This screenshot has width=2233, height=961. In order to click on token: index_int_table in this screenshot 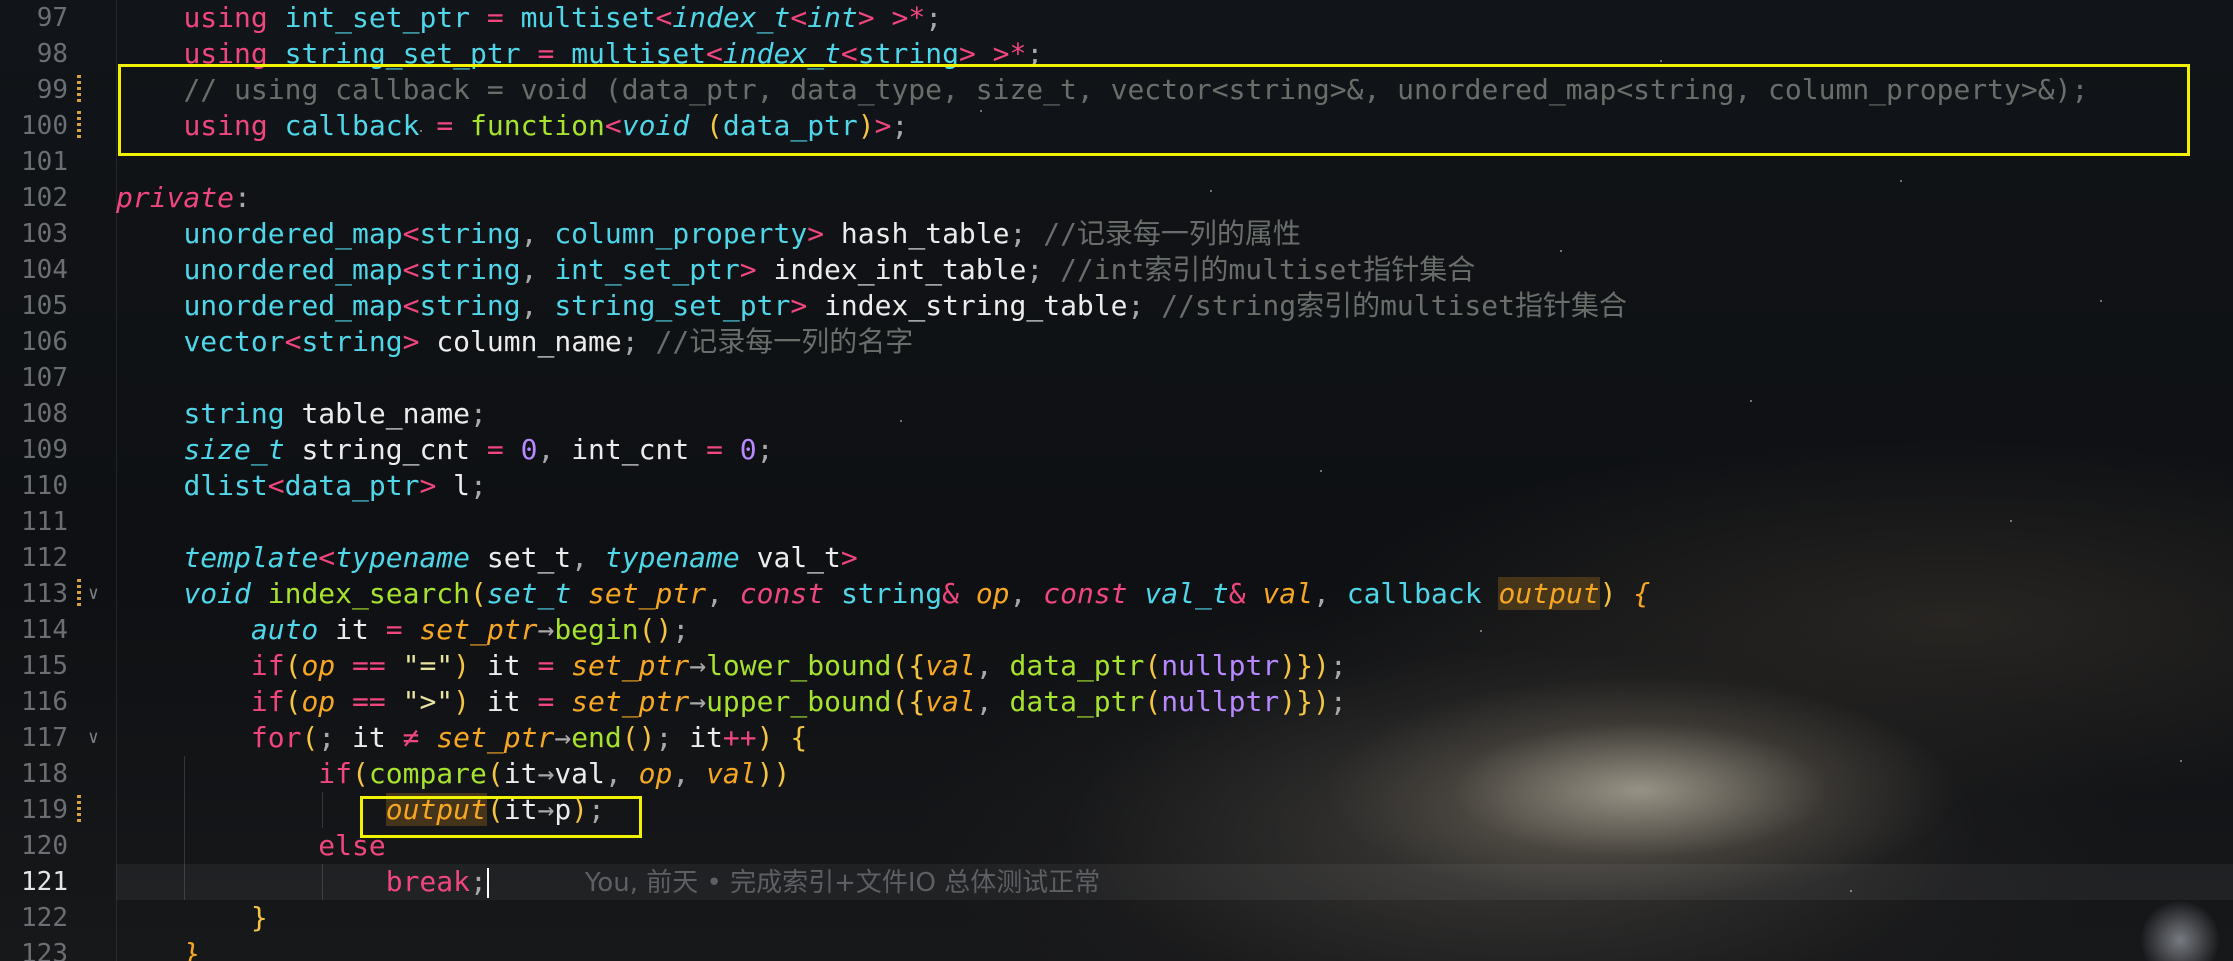, I will do `click(900, 269)`.